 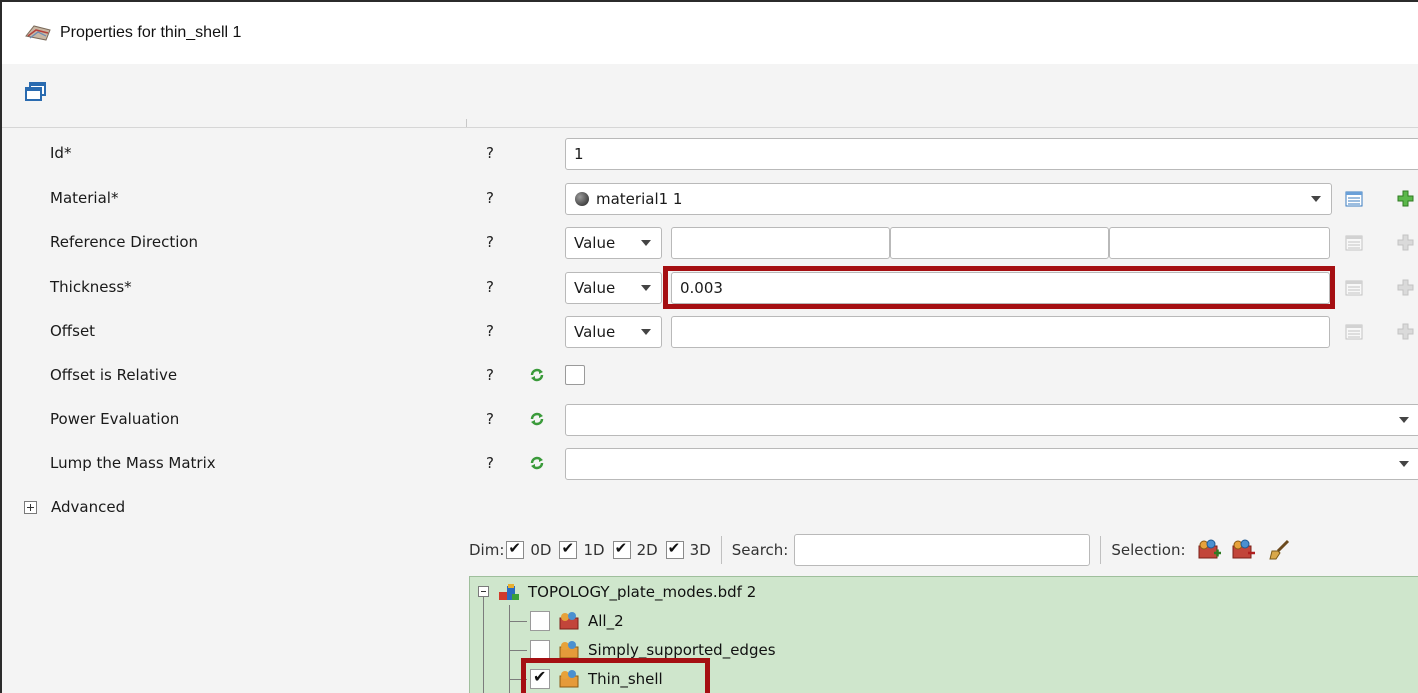 What do you see at coordinates (490, 463) in the screenshot?
I see `lump-mass-matrix-help: ?` at bounding box center [490, 463].